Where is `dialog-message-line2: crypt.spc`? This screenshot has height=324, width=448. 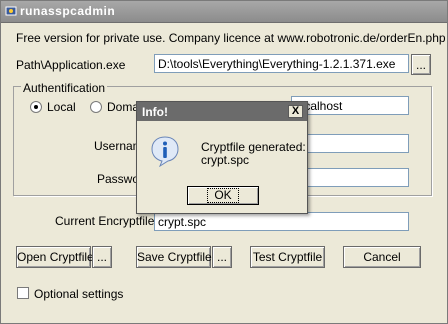
dialog-message-line2: crypt.spc is located at coordinates (225, 160).